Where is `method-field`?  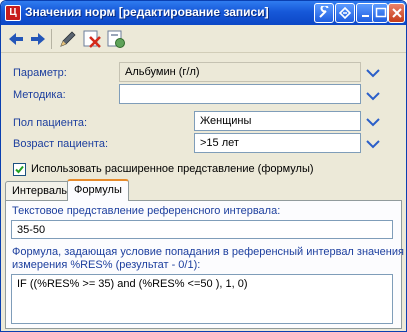
method-field is located at coordinates (240, 94).